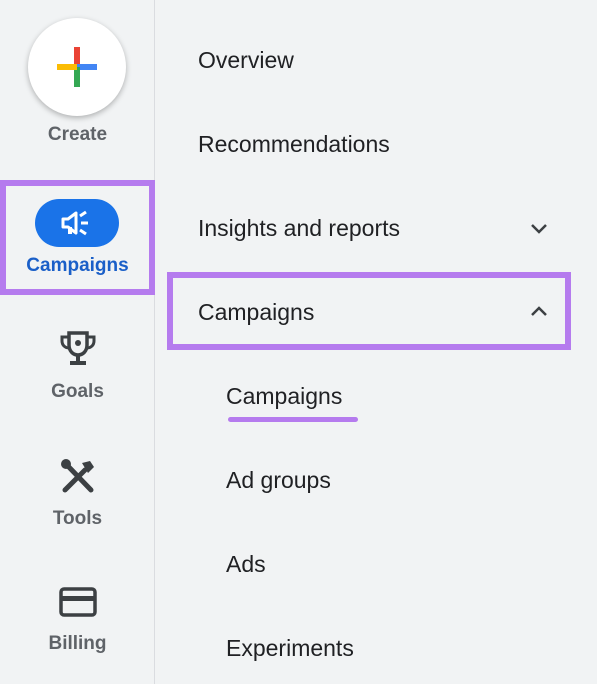 This screenshot has height=684, width=597. I want to click on trophy-icon, so click(77, 348).